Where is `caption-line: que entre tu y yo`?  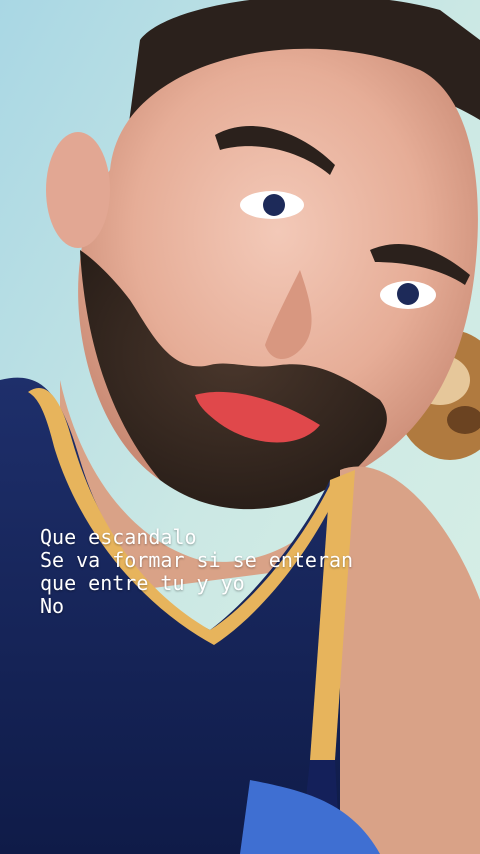 caption-line: que entre tu y yo is located at coordinates (142, 583).